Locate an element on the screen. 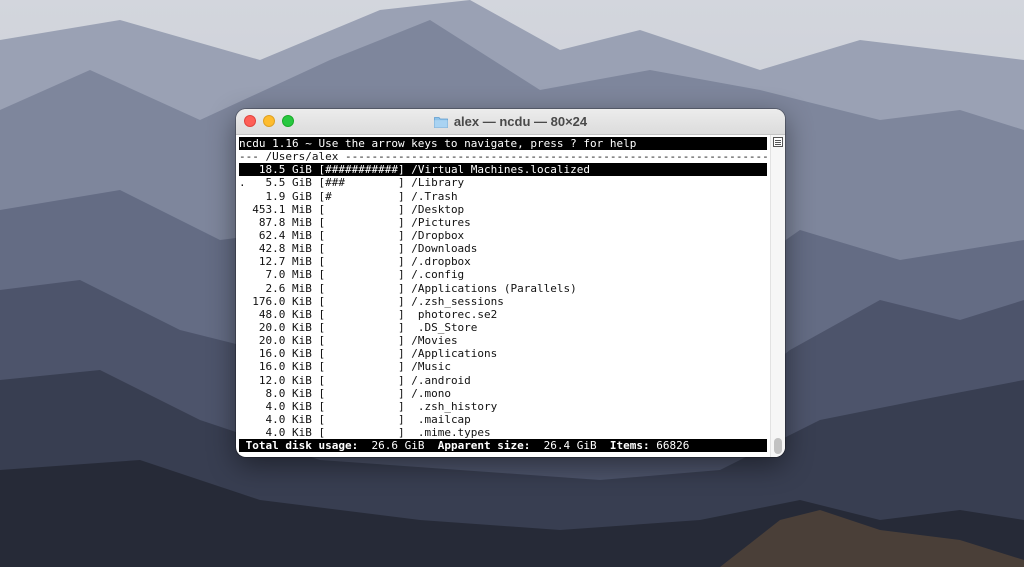  row-size: 2.6 MiB is located at coordinates (278, 288).